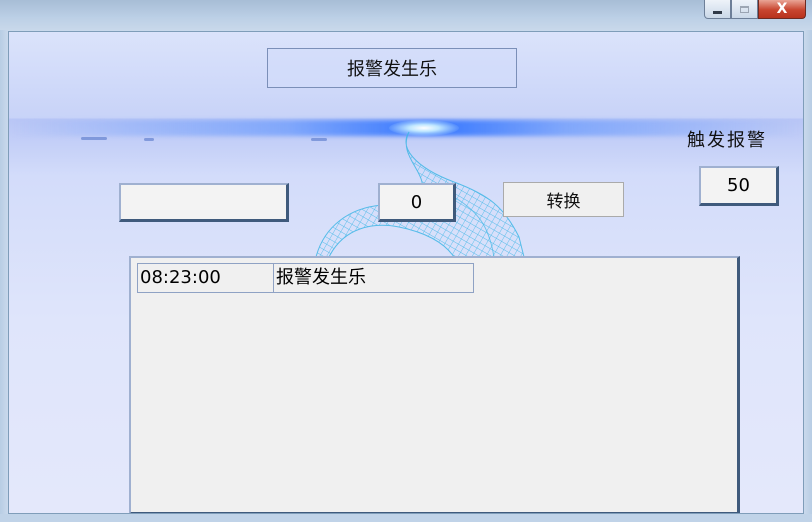 This screenshot has height=522, width=812. I want to click on window-titlebar, so click(406, 15).